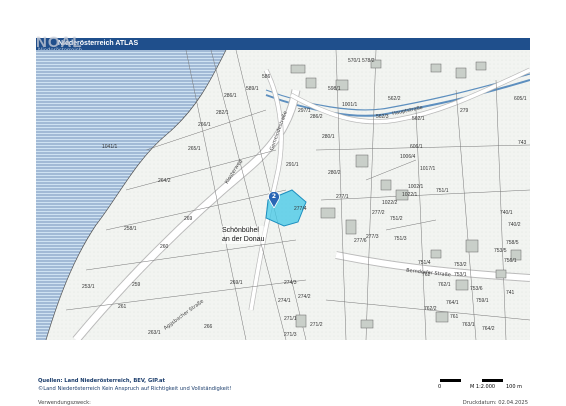  Describe the element at coordinates (514, 225) in the screenshot. I see `parcel-label: 740/2` at that location.